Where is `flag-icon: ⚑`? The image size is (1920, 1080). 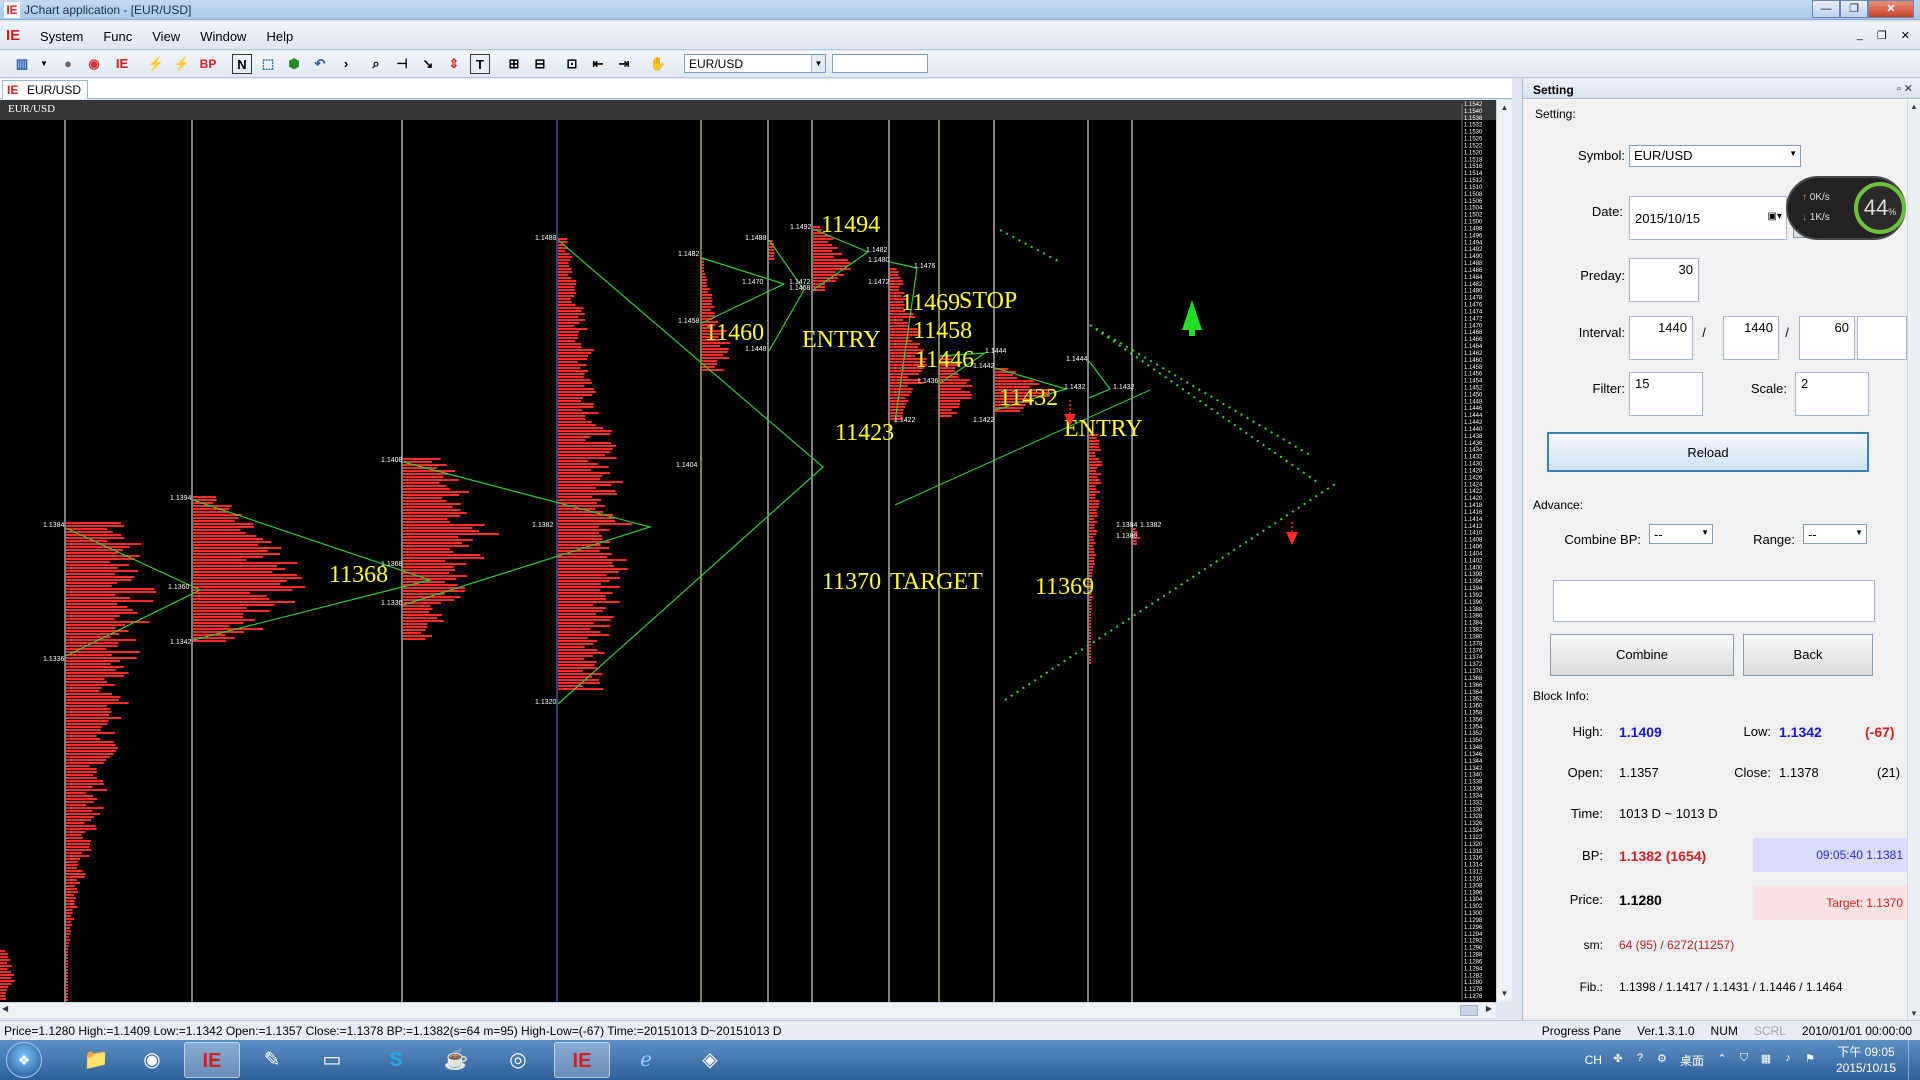
flag-icon: ⚑ is located at coordinates (1810, 1060).